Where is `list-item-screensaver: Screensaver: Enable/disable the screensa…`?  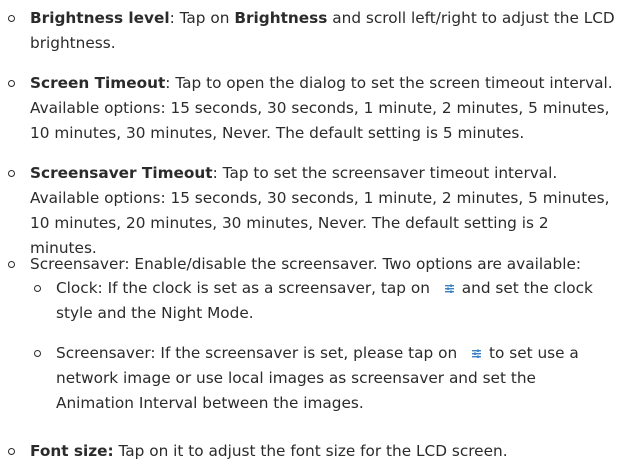 list-item-screensaver: Screensaver: Enable/disable the screensa… is located at coordinates (306, 264).